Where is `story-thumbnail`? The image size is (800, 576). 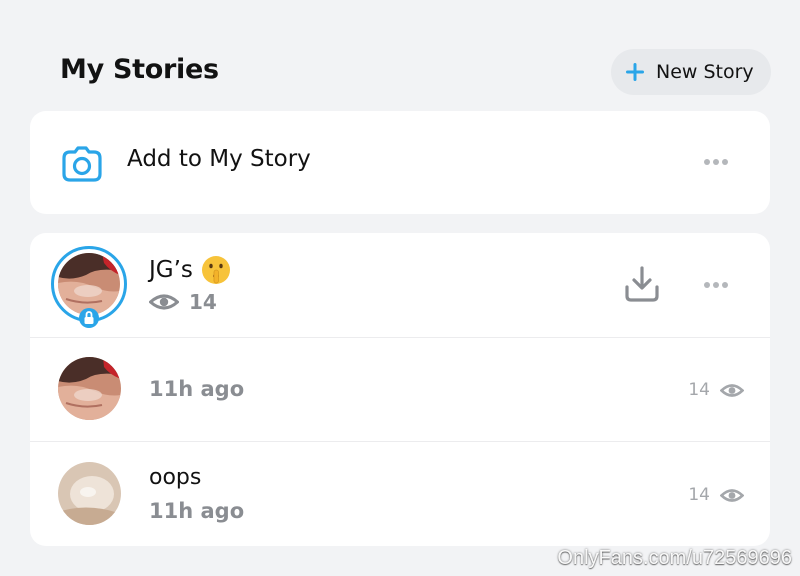
story-thumbnail is located at coordinates (89, 284).